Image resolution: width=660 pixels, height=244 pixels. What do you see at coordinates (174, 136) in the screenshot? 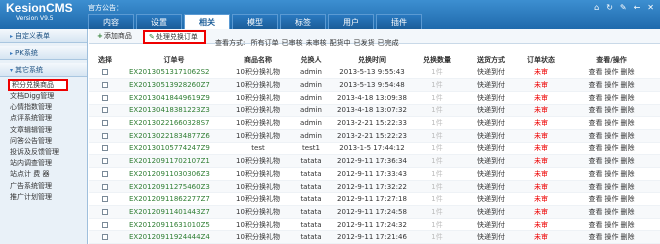
I see `order-number: EX20130221834877Z6` at bounding box center [174, 136].